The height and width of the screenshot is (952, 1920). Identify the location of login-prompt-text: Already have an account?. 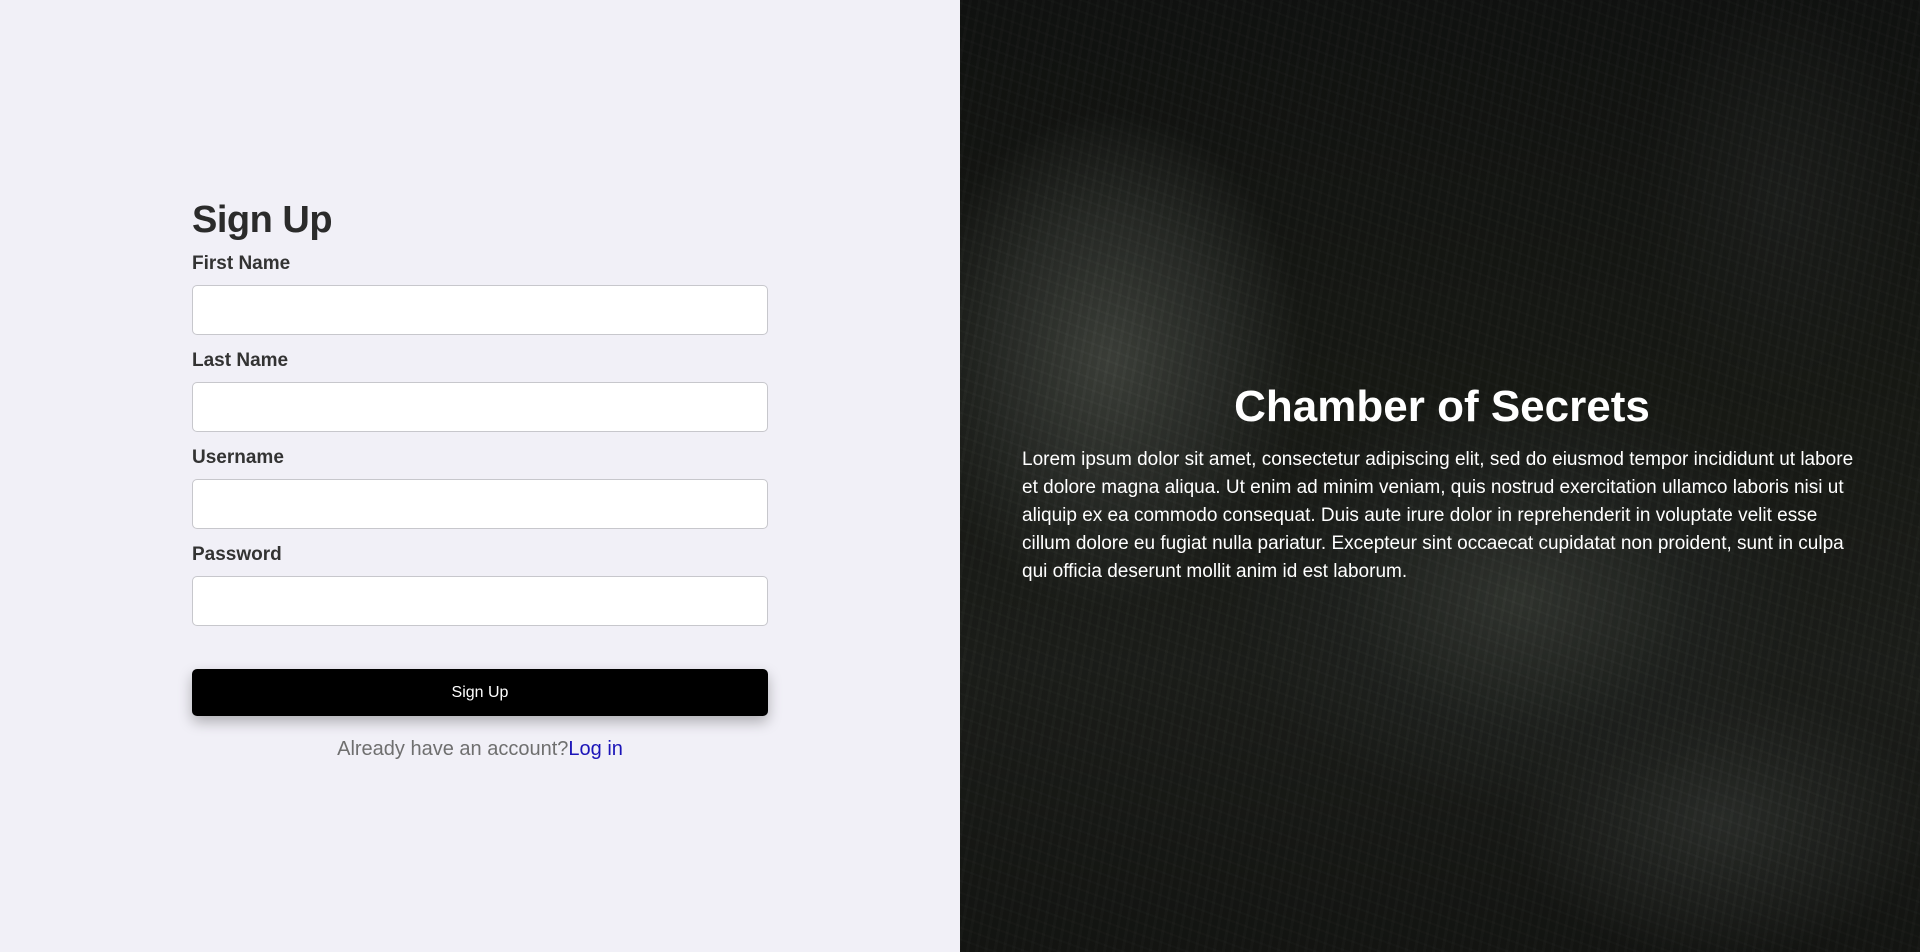
(453, 749).